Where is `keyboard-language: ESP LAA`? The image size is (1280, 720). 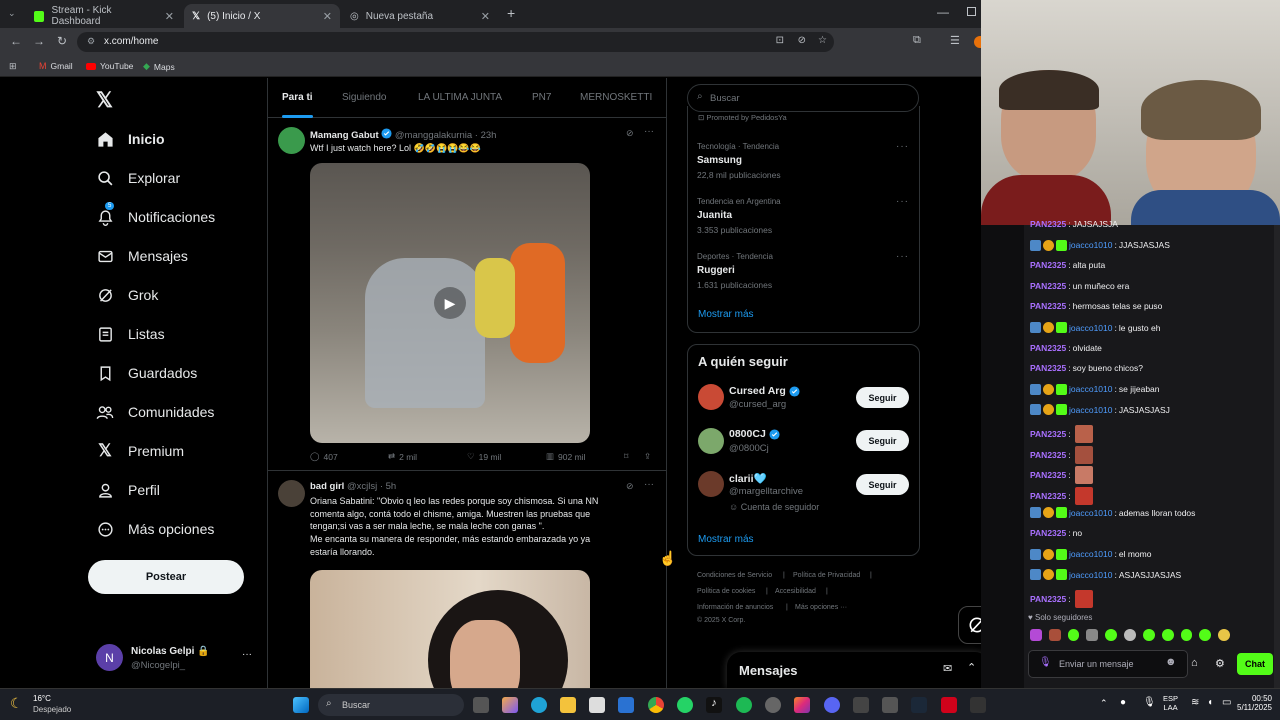
keyboard-language: ESP LAA is located at coordinates (1170, 703).